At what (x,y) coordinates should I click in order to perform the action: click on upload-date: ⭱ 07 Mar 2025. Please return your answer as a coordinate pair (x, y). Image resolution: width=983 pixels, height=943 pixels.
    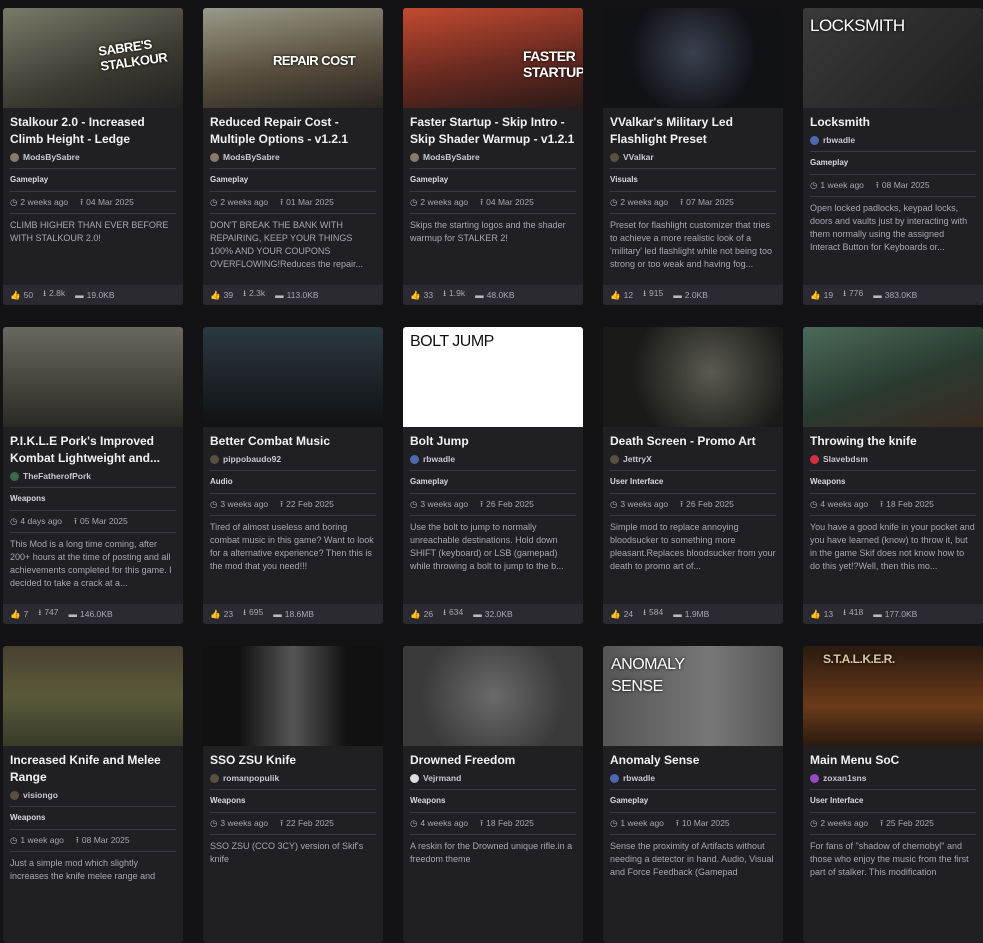
    Looking at the image, I should click on (707, 202).